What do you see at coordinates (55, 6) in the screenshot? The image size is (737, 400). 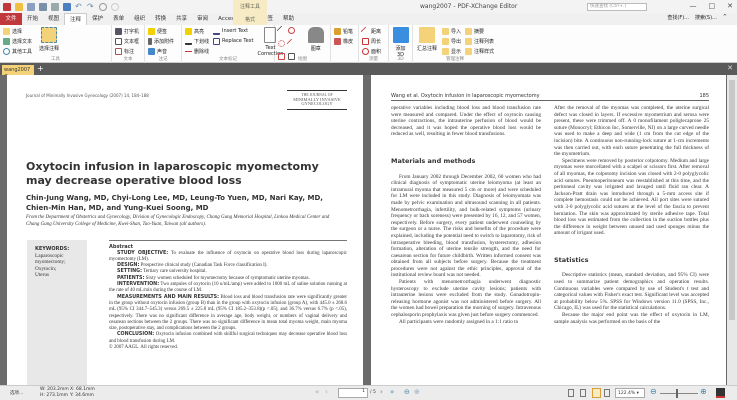 I see `email-icon` at bounding box center [55, 6].